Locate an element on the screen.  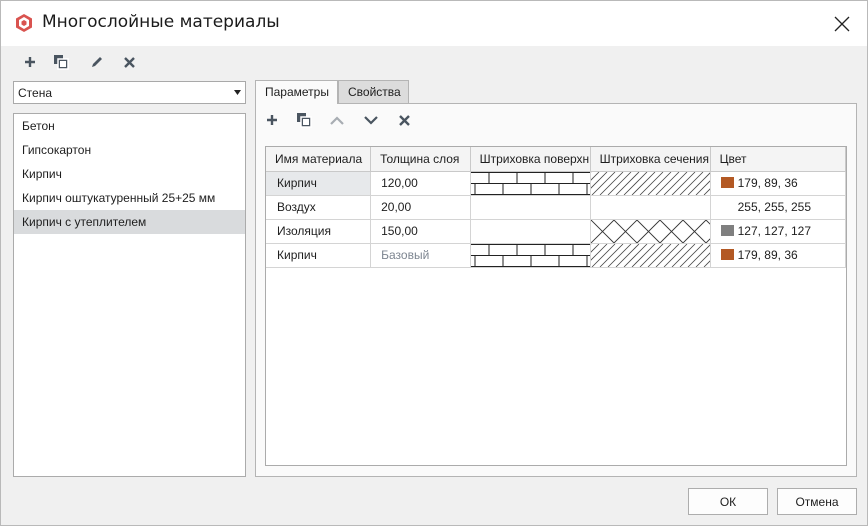
add-material-button is located at coordinates (30, 62).